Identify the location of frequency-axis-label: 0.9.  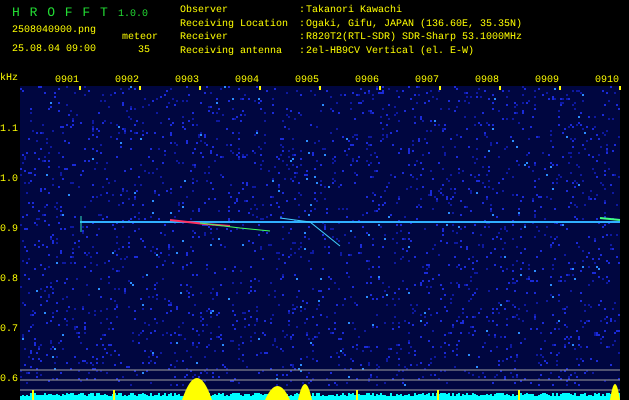
(9, 230).